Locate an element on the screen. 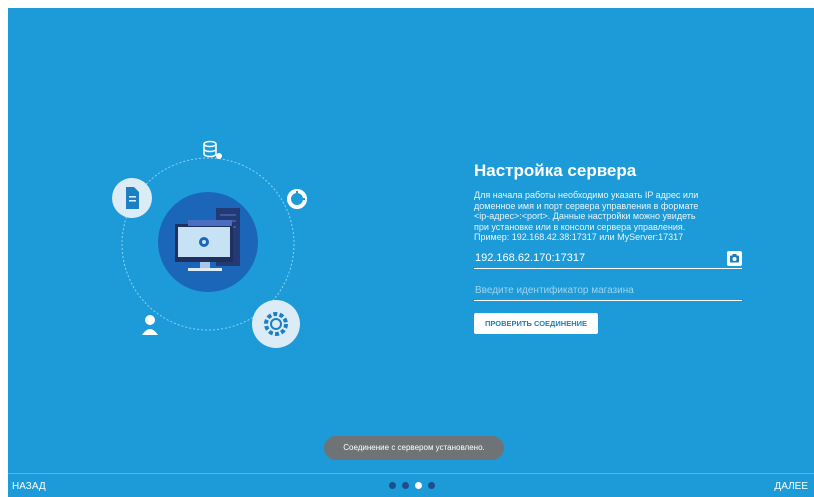 The width and height of the screenshot is (814, 497). computer-server-icon is located at coordinates (208, 242).